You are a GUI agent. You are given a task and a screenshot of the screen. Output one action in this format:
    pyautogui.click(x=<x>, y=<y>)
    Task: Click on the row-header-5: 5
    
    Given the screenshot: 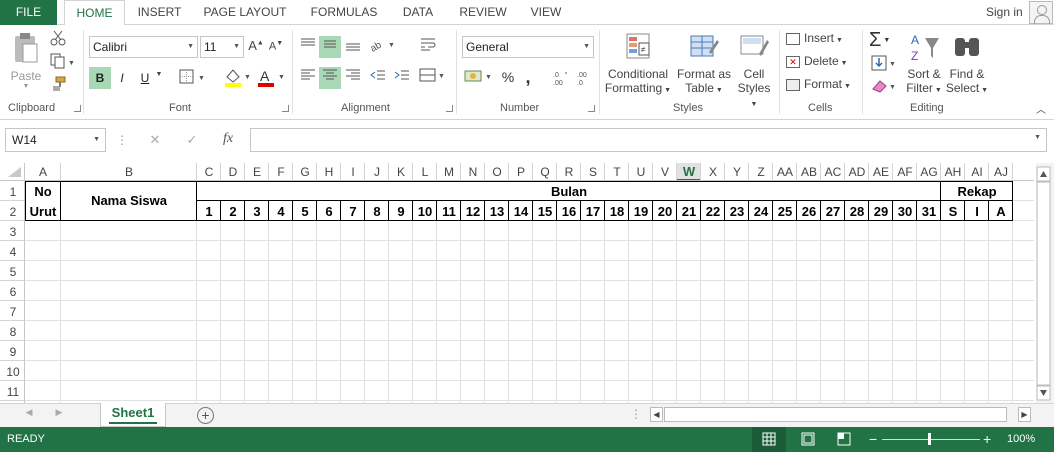 What is the action you would take?
    pyautogui.click(x=13, y=272)
    